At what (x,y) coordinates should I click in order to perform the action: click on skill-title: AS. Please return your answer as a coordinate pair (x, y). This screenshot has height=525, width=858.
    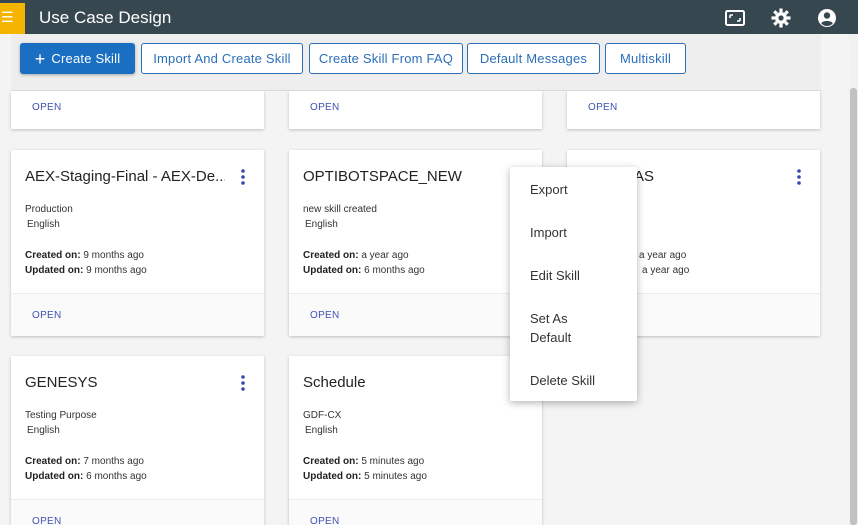
    Looking at the image, I should click on (644, 176).